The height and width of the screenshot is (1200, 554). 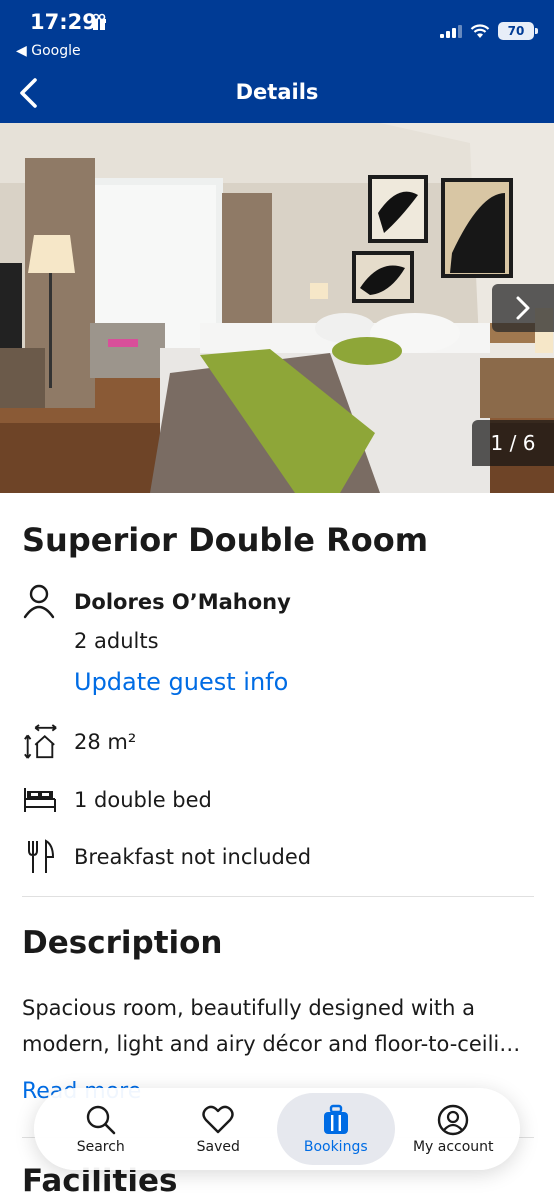 I want to click on nav-my-account-label: My account, so click(x=453, y=1147).